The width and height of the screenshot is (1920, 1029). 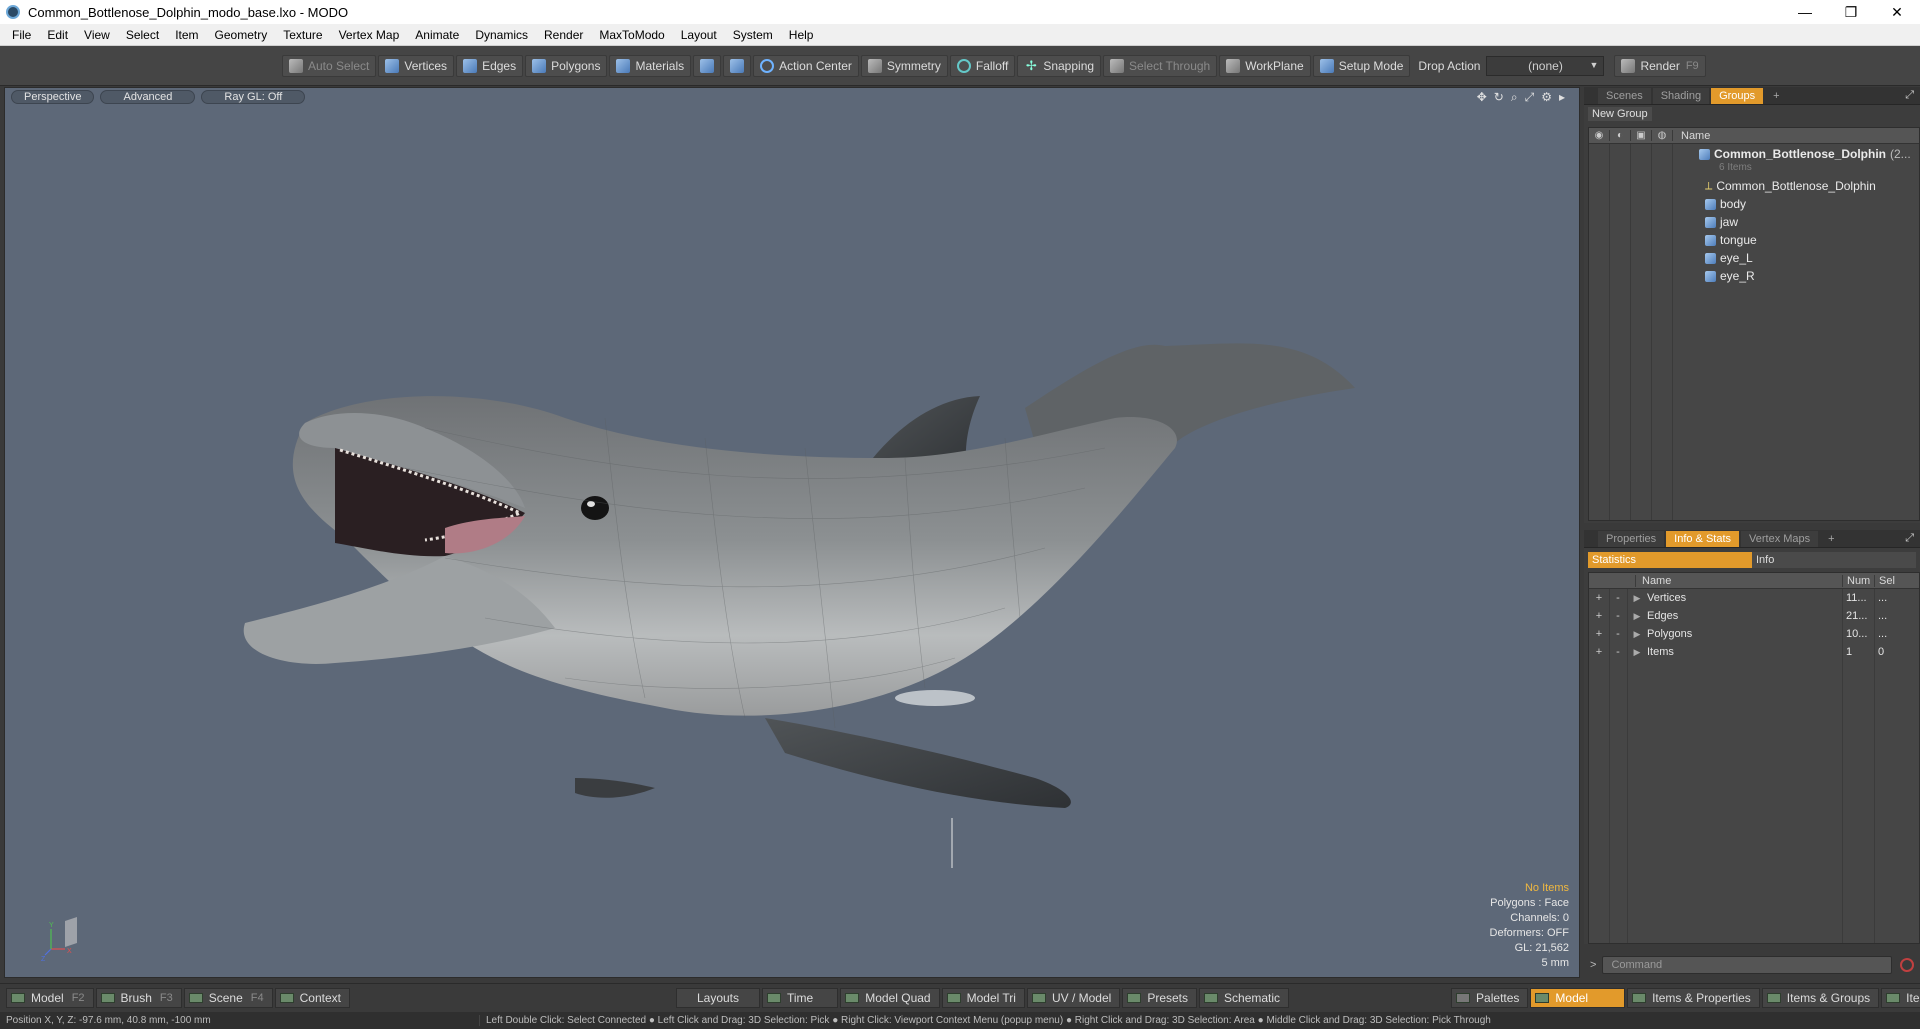 What do you see at coordinates (437, 35) in the screenshot?
I see `menu-animate: Animate` at bounding box center [437, 35].